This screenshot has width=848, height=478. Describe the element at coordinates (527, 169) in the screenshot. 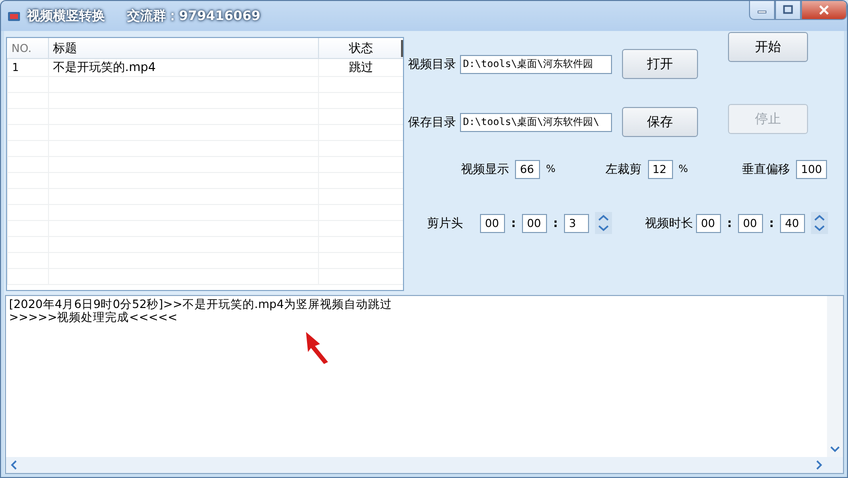

I see `number-field: 66` at that location.